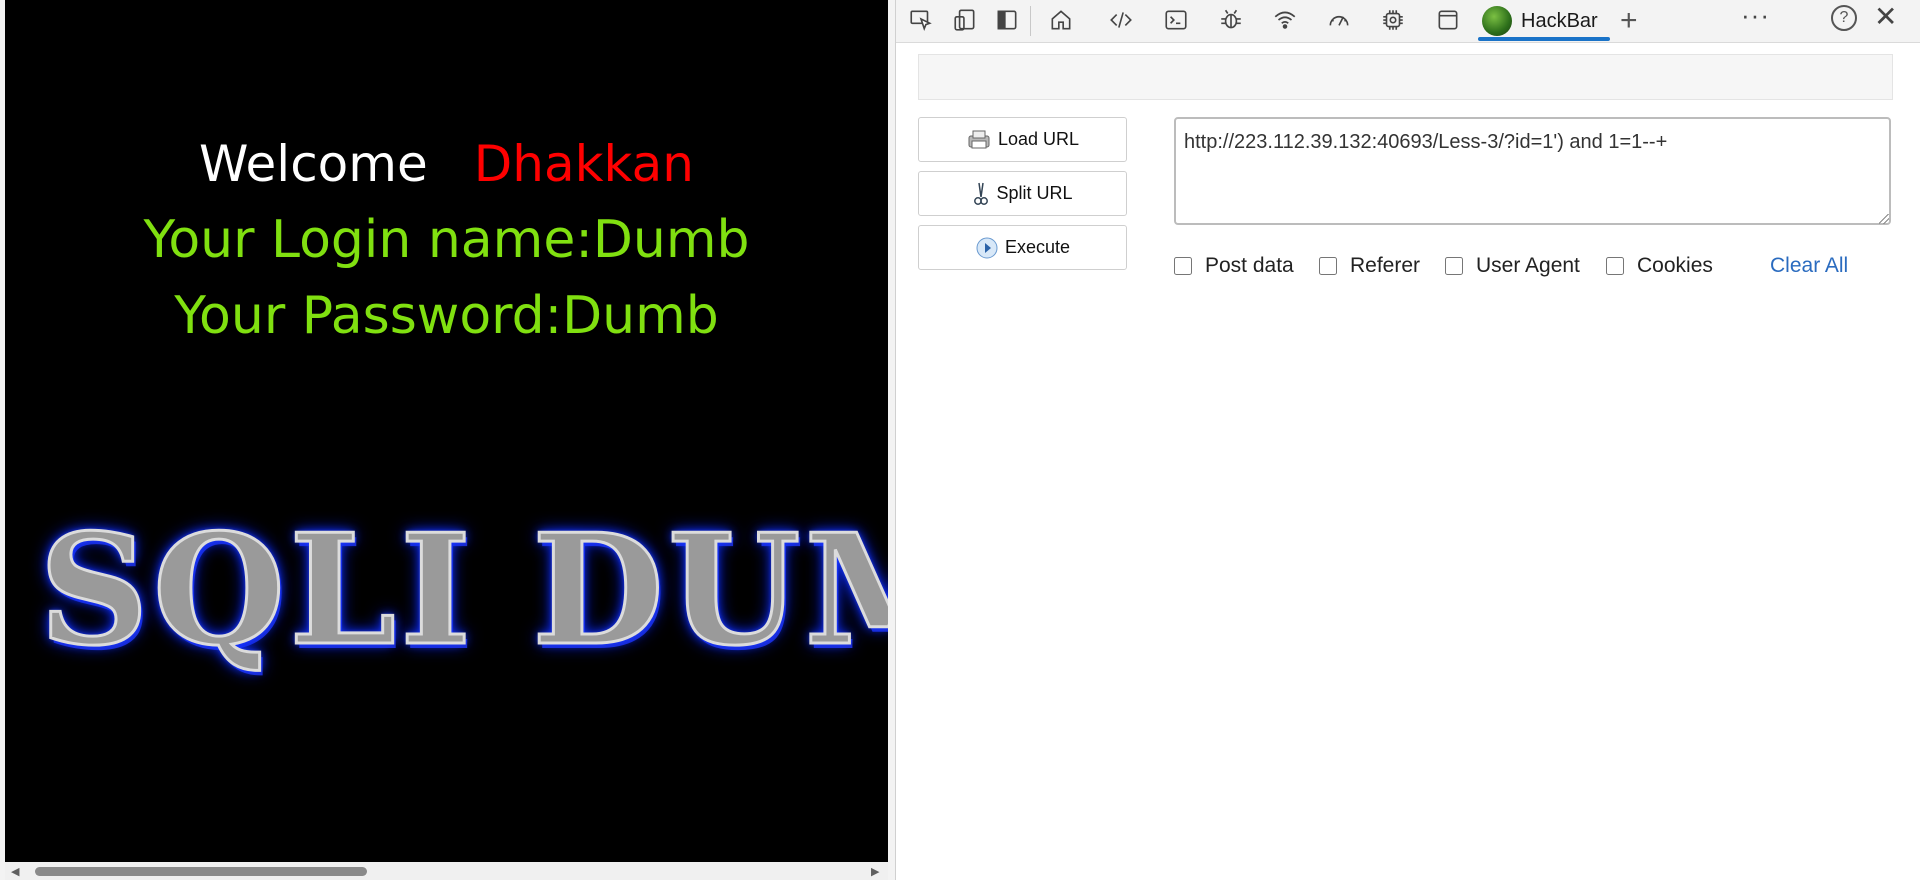 The height and width of the screenshot is (880, 1920). I want to click on inspect-icon, so click(921, 20).